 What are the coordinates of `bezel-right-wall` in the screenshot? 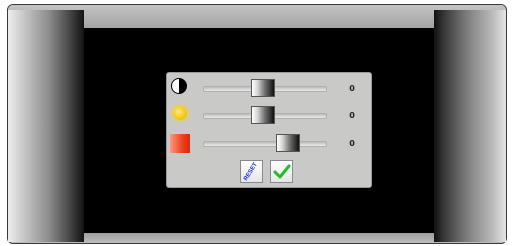 It's located at (470, 126).